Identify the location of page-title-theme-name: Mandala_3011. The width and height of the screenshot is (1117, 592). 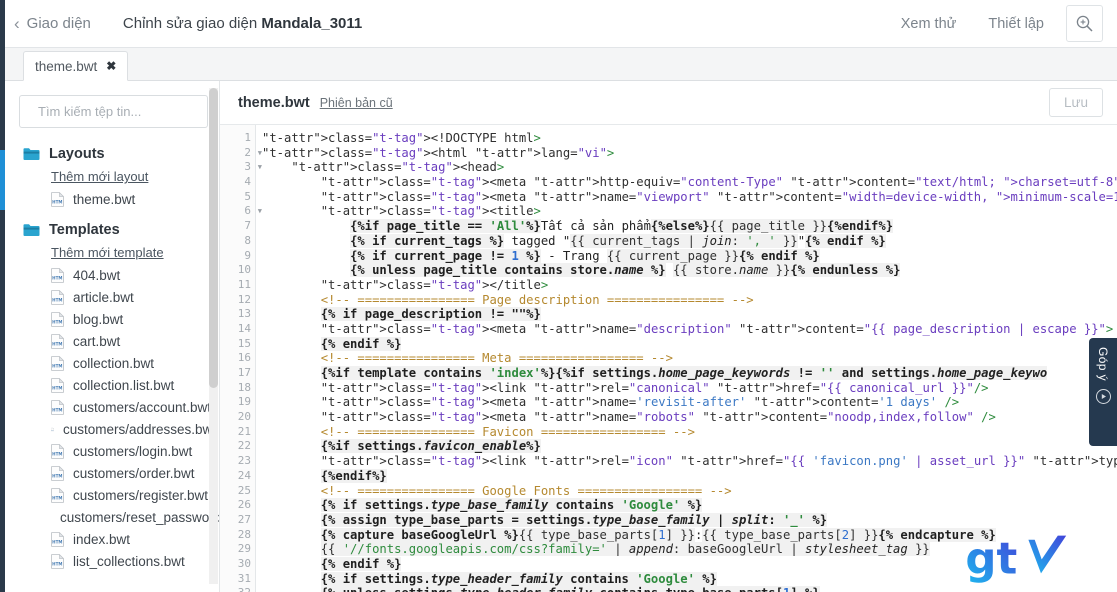
(312, 23).